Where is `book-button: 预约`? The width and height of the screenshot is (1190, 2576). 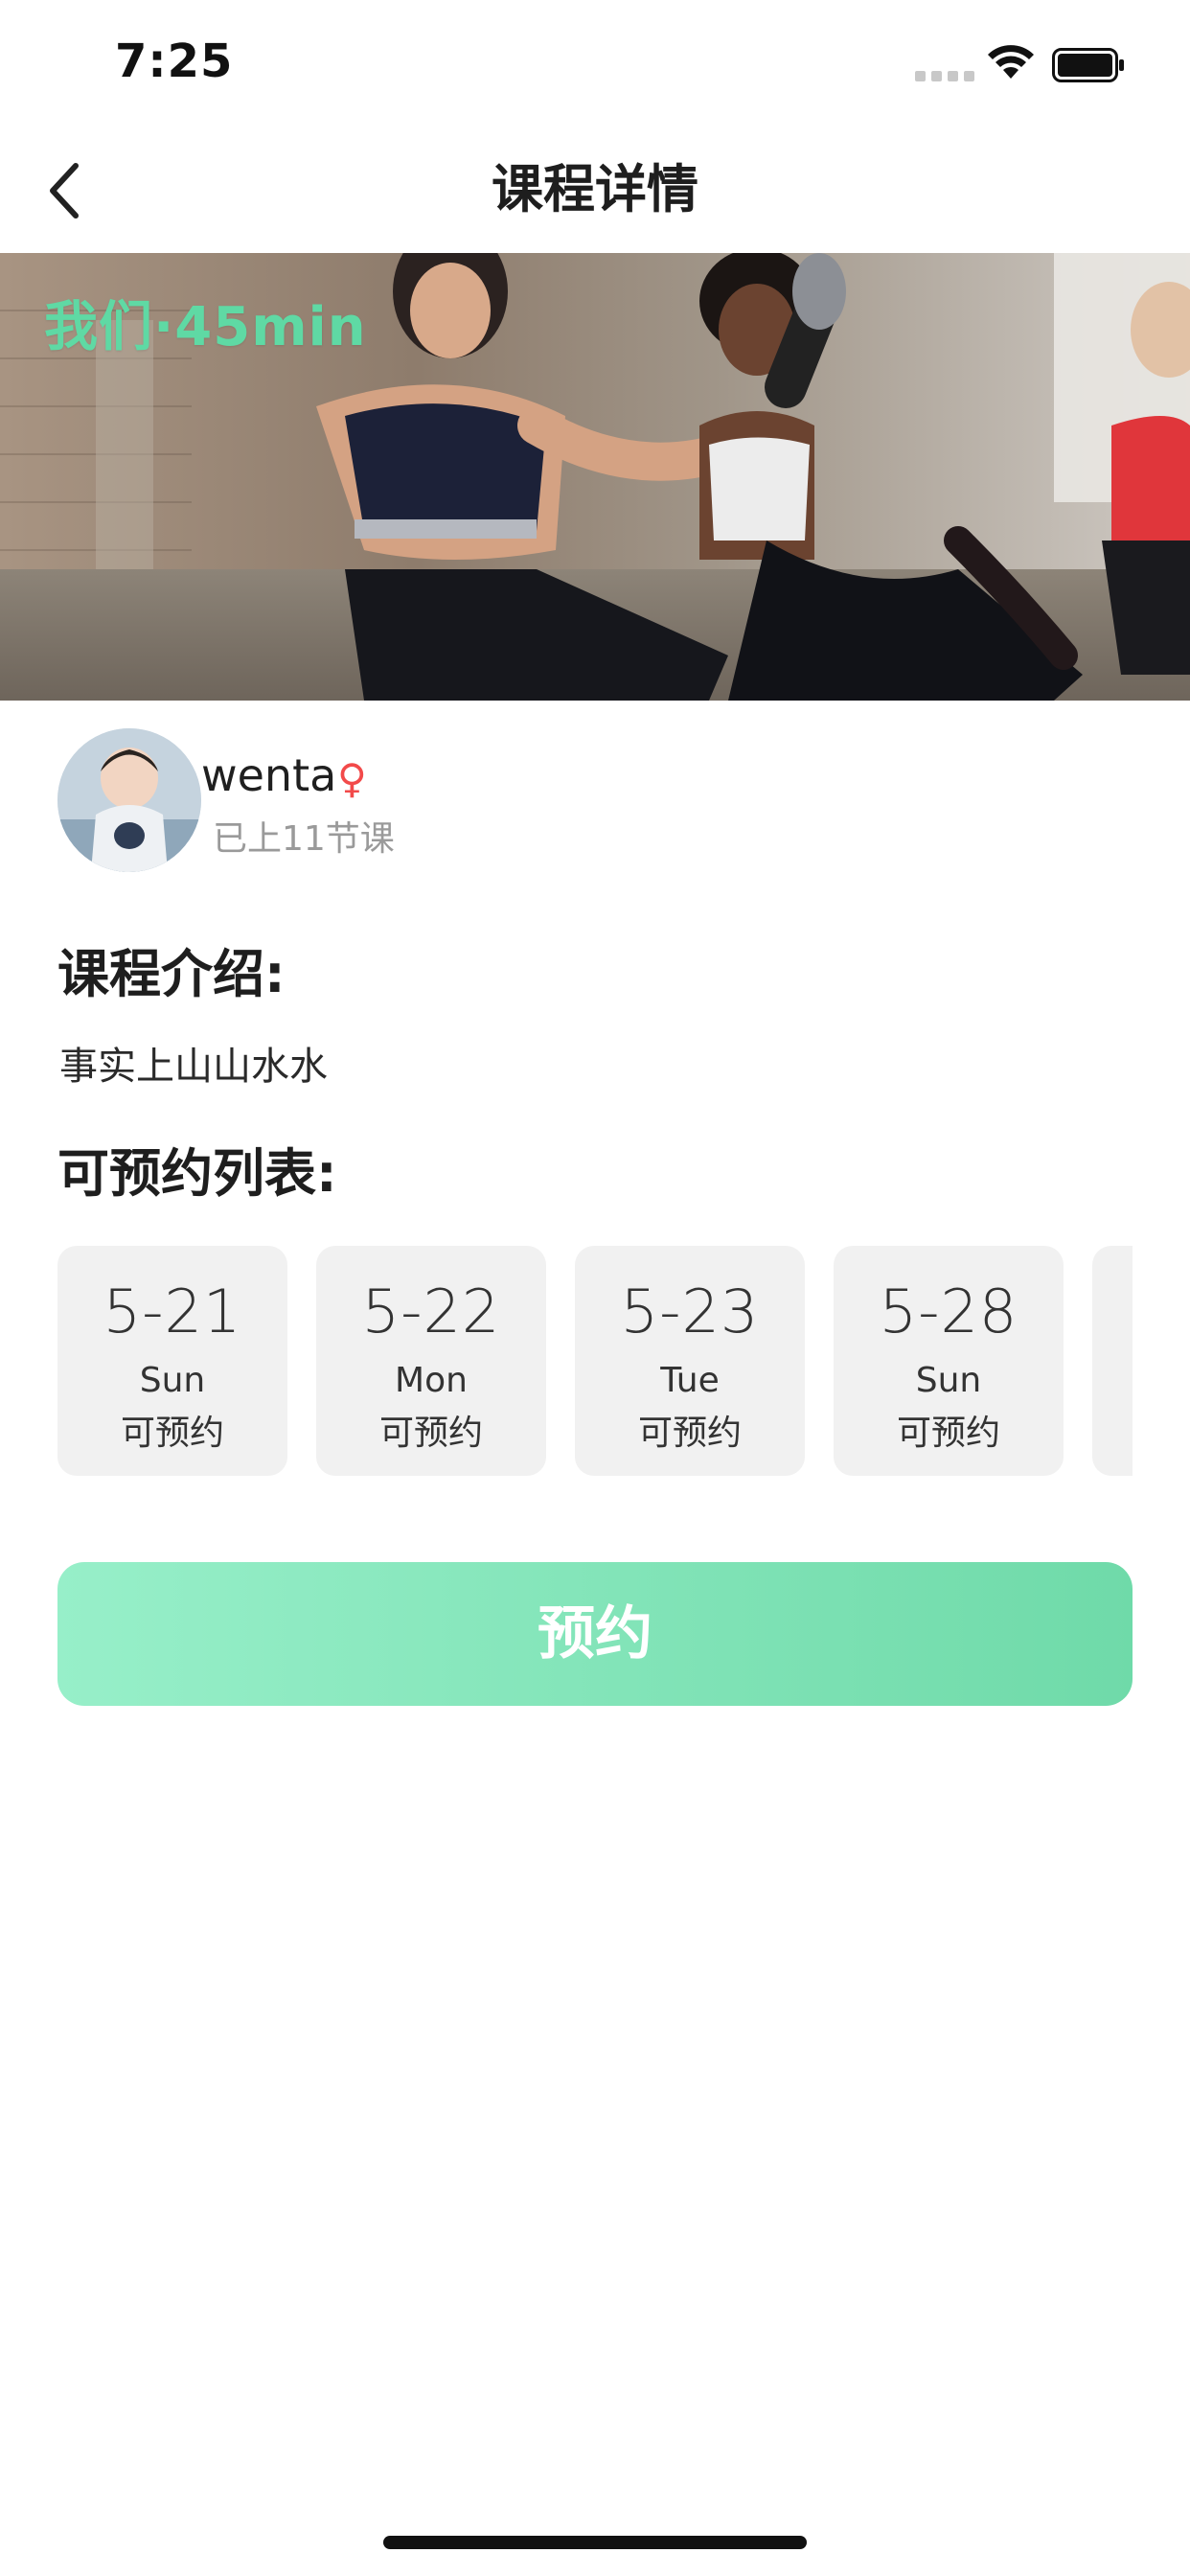
book-button: 预约 is located at coordinates (595, 1634).